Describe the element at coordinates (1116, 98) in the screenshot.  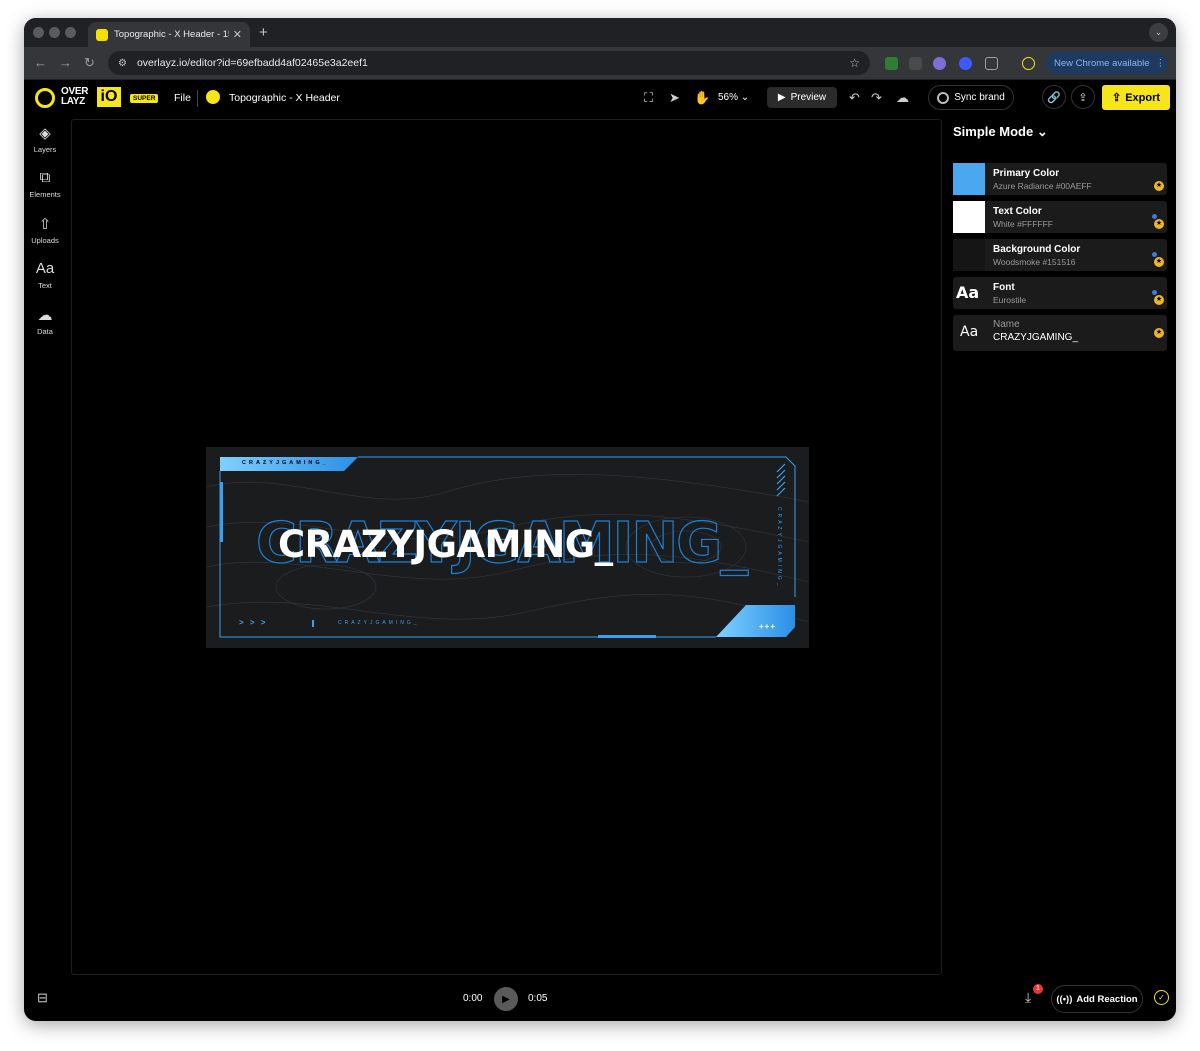
I see `export-icon: ⇪` at that location.